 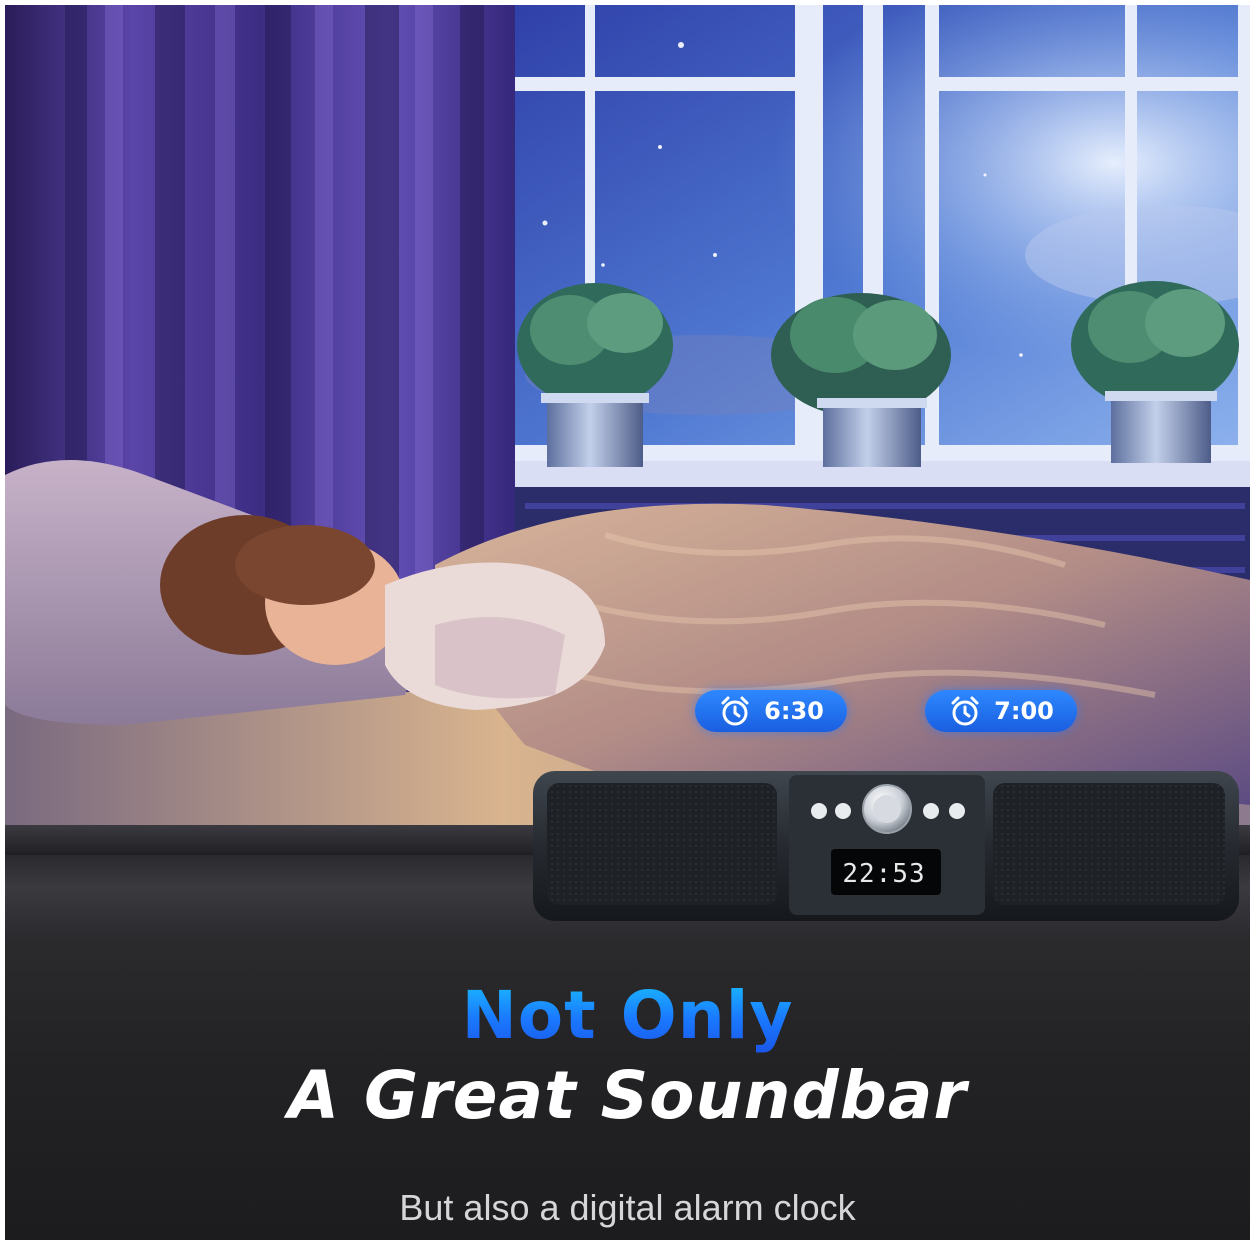 What do you see at coordinates (627, 1015) in the screenshot?
I see `headline-line-1: Not Only` at bounding box center [627, 1015].